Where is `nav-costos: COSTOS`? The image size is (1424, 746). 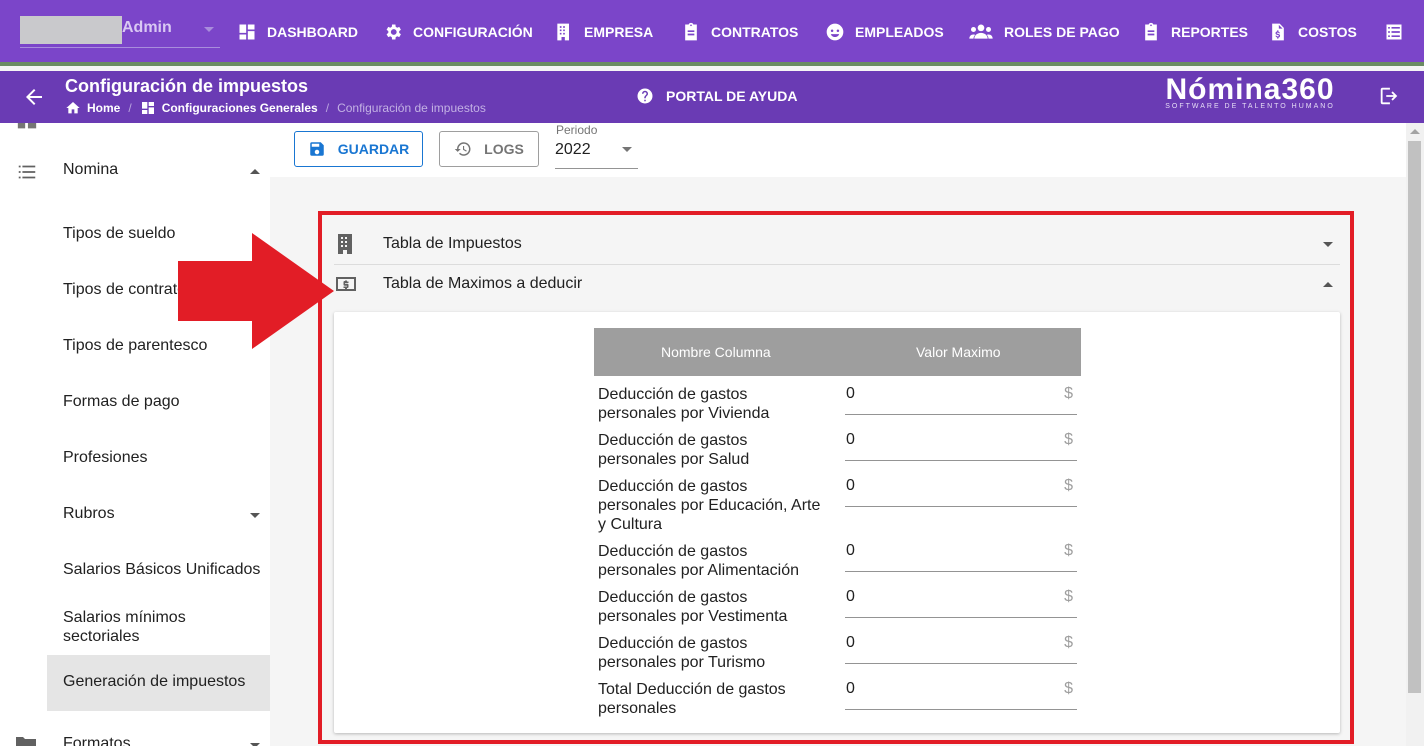 nav-costos: COSTOS is located at coordinates (1312, 32).